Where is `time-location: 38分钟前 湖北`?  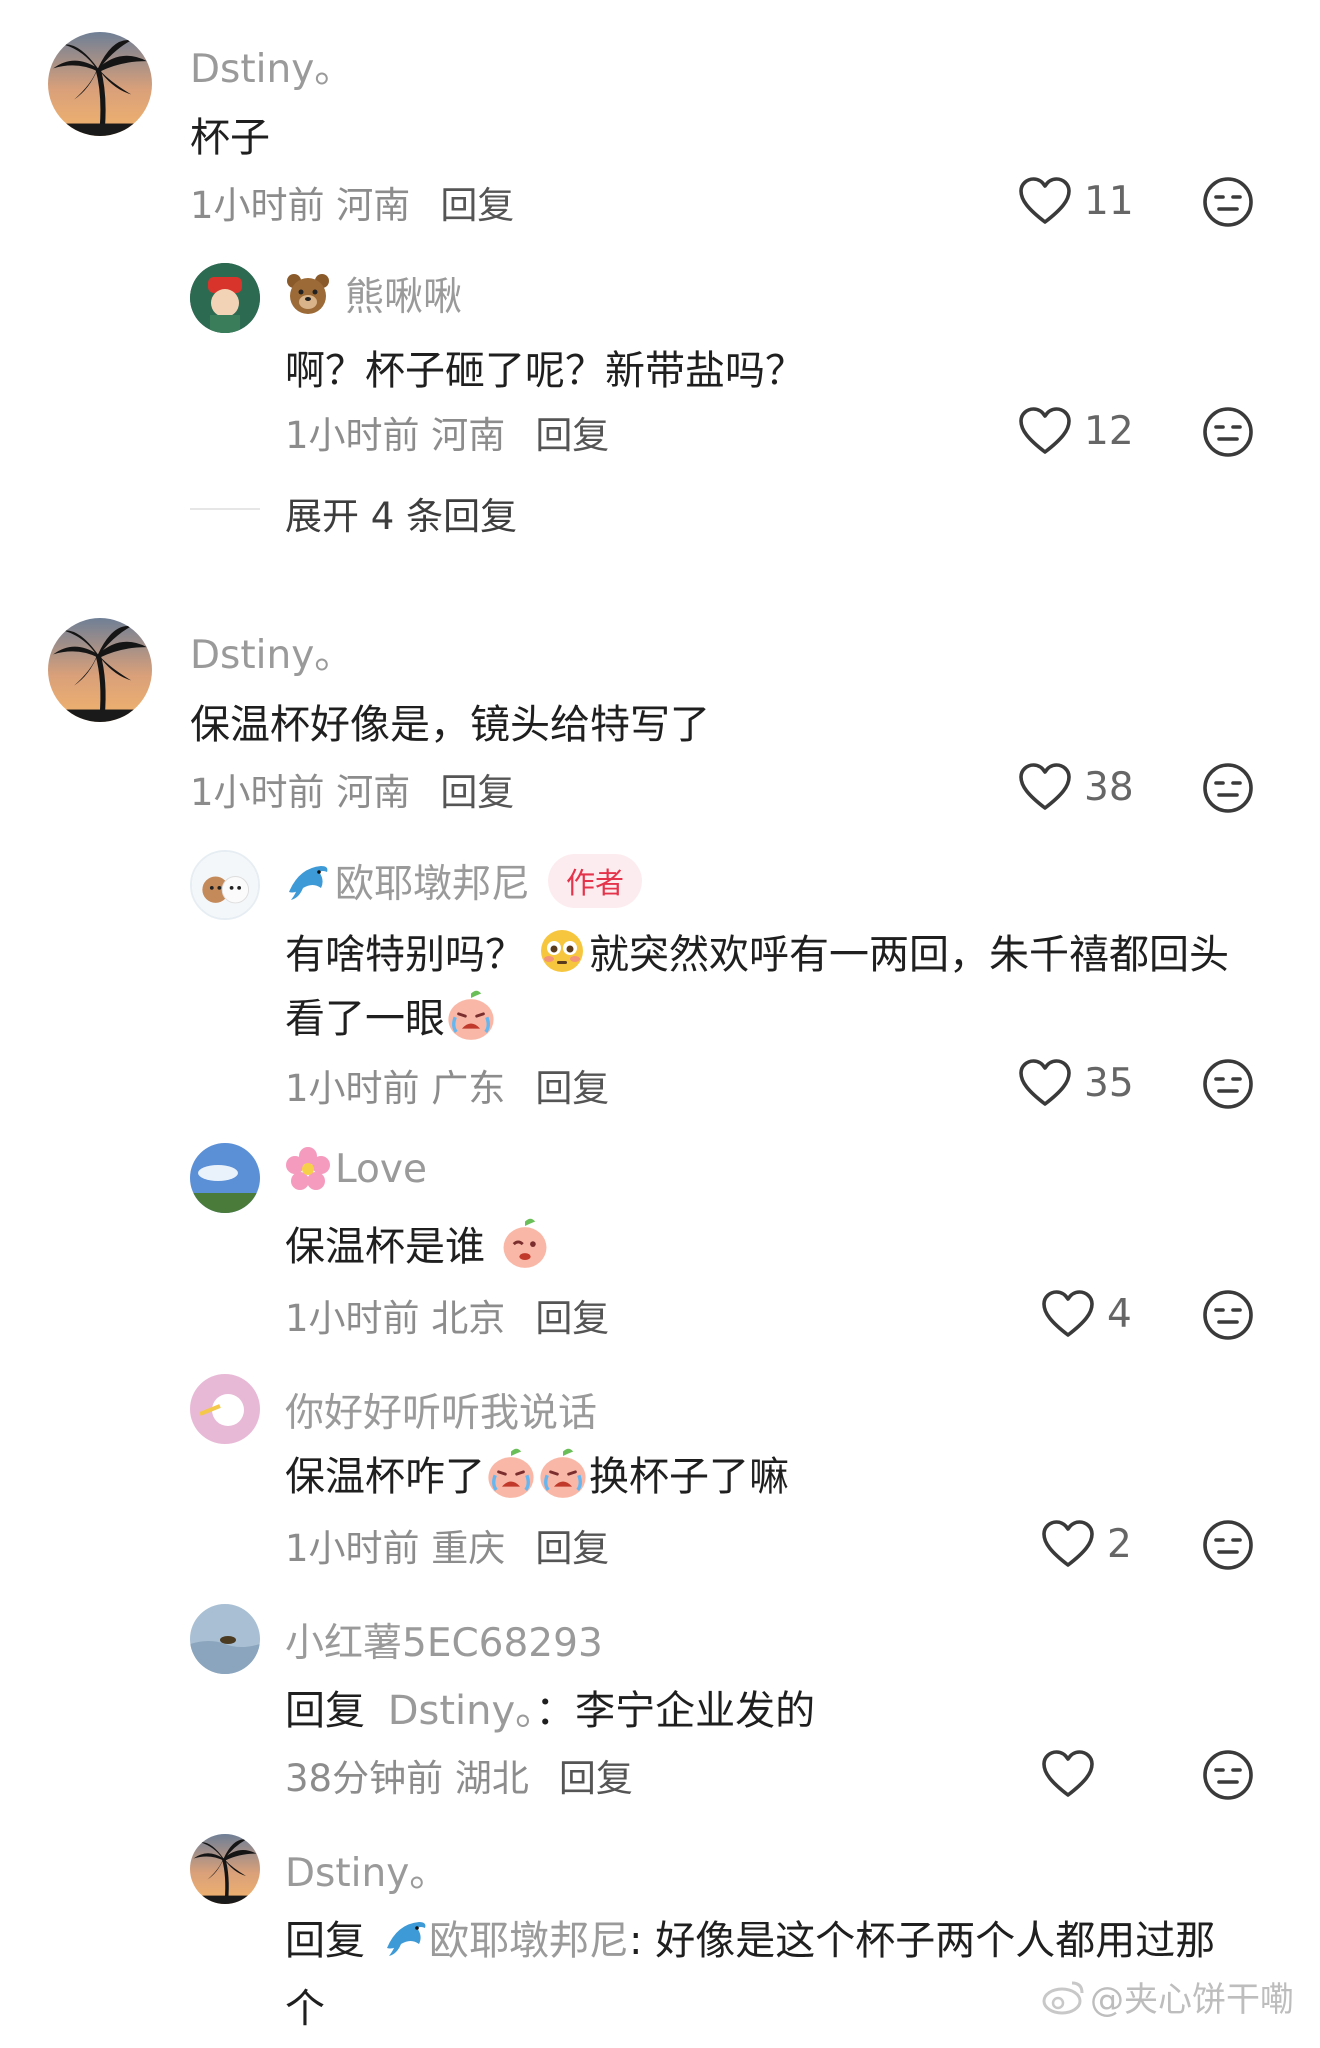 time-location: 38分钟前 湖北 is located at coordinates (407, 1778).